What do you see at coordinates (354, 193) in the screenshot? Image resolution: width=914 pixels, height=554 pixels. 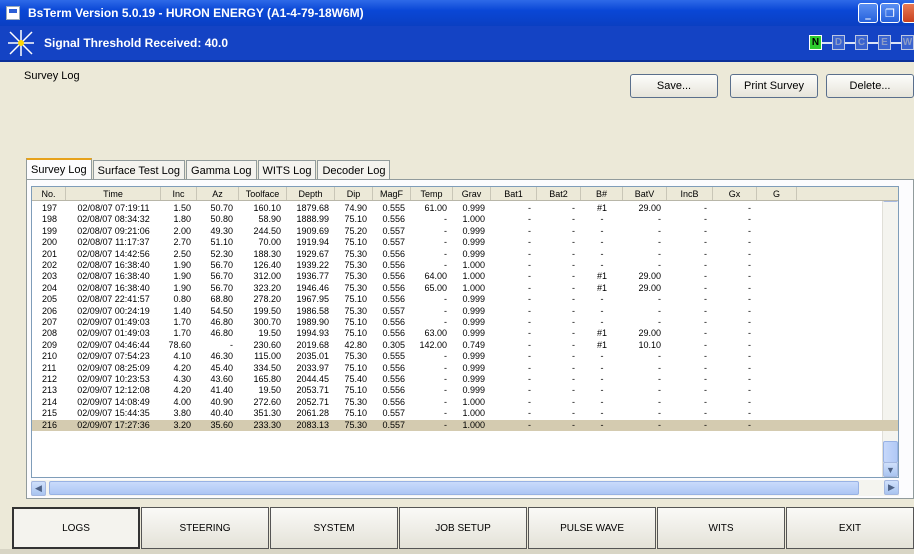 I see `column-header: Dip` at bounding box center [354, 193].